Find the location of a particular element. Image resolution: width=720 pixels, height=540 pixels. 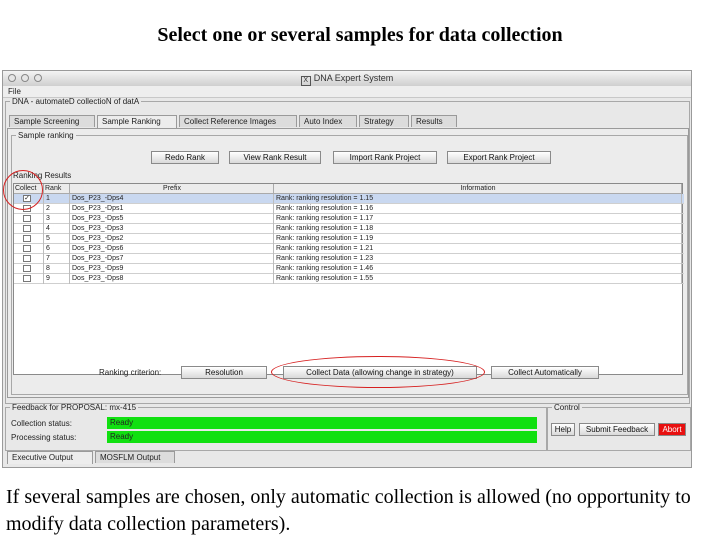

rank-cell: 3 is located at coordinates (57, 219).